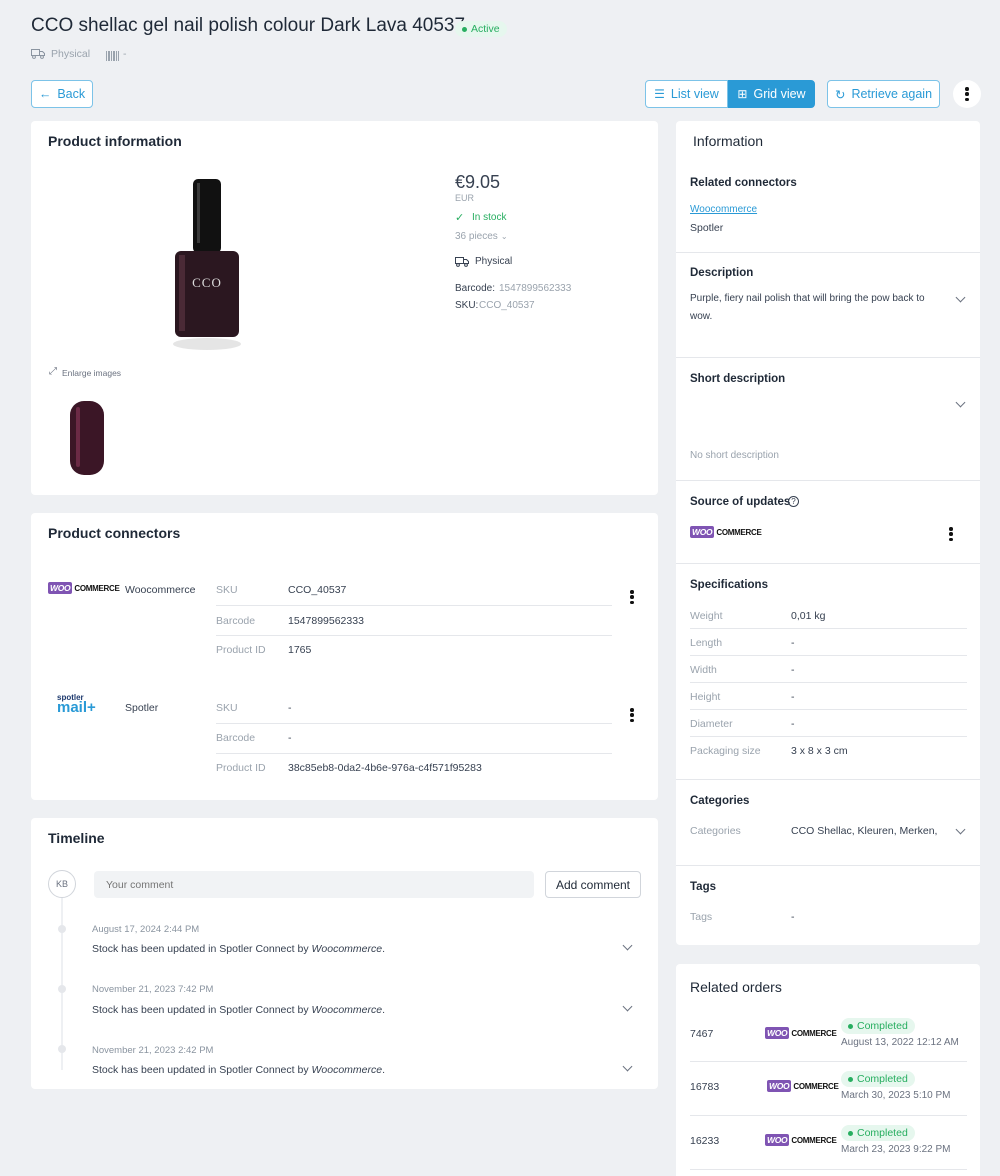 The image size is (1000, 1176). What do you see at coordinates (715, 831) in the screenshot?
I see `categories-label: Categories` at bounding box center [715, 831].